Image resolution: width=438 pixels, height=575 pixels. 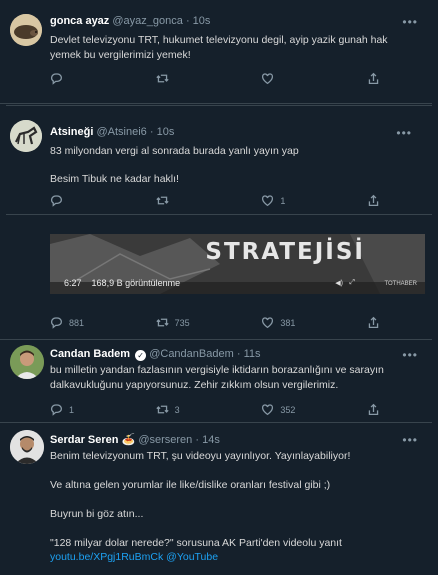 I want to click on like-button: 381, so click(x=296, y=322).